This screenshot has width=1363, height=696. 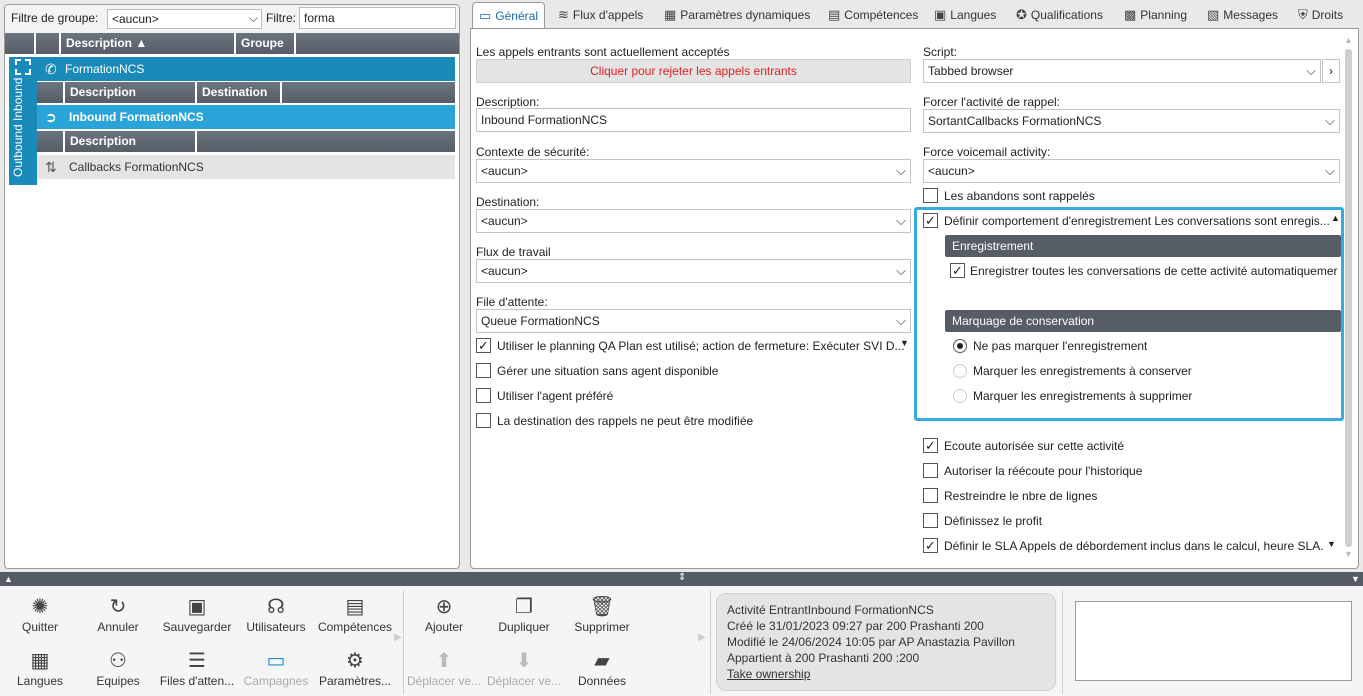 What do you see at coordinates (276, 607) in the screenshot?
I see `headset-icon: ☊` at bounding box center [276, 607].